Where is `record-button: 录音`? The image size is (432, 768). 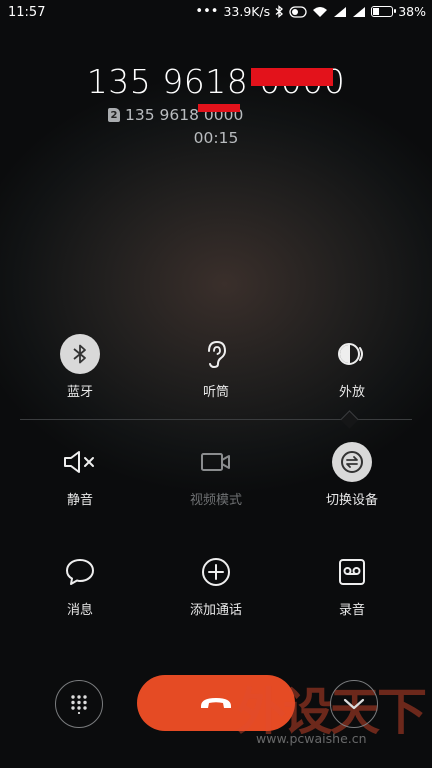
record-button: 录音 is located at coordinates (352, 590).